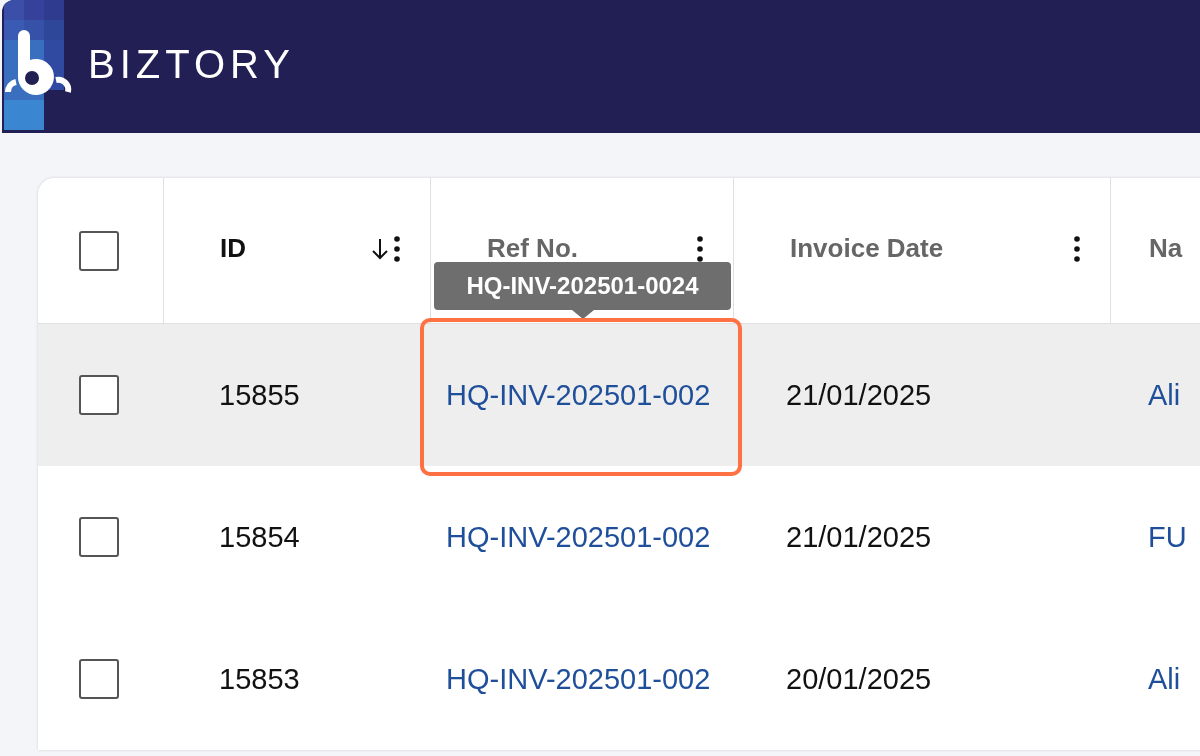 This screenshot has height=756, width=1200. Describe the element at coordinates (929, 248) in the screenshot. I see `column-header: Invoice Date` at that location.